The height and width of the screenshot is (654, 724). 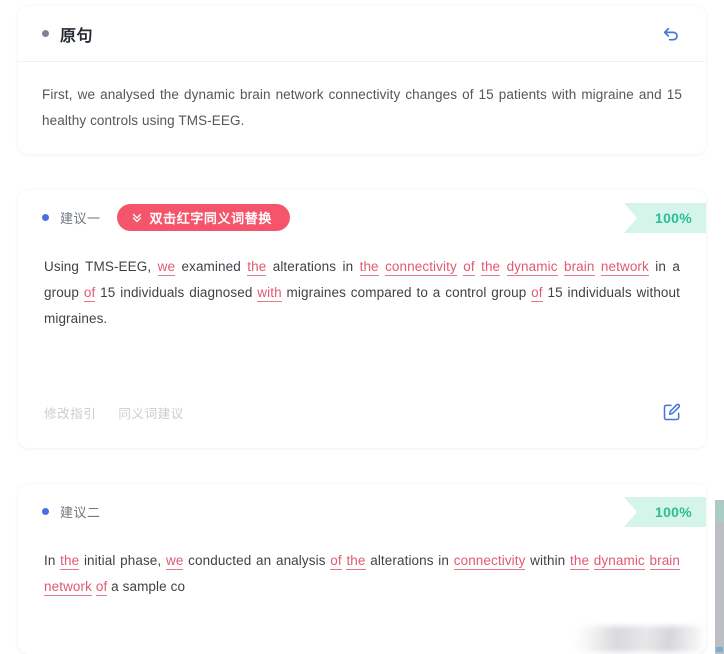 What do you see at coordinates (362, 412) in the screenshot?
I see `suggestion-1-footer: 修改指引 同义词建议` at bounding box center [362, 412].